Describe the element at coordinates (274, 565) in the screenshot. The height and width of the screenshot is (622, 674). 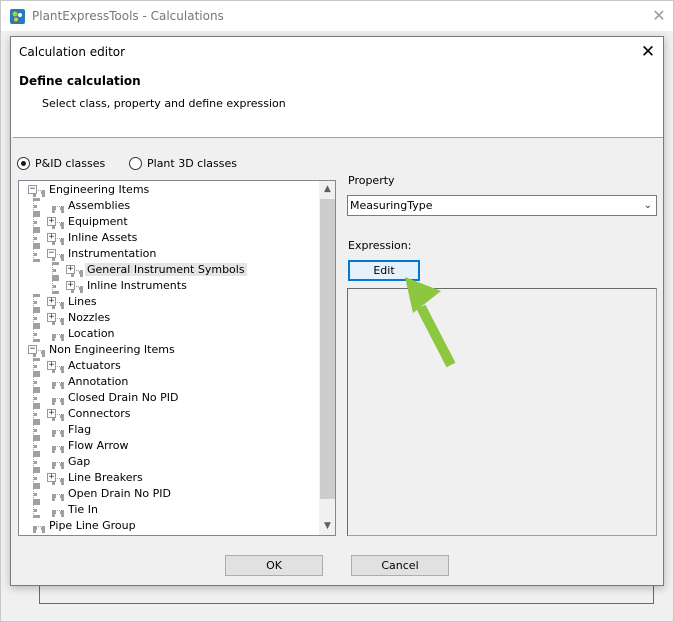
I see `ok-button: OK` at that location.